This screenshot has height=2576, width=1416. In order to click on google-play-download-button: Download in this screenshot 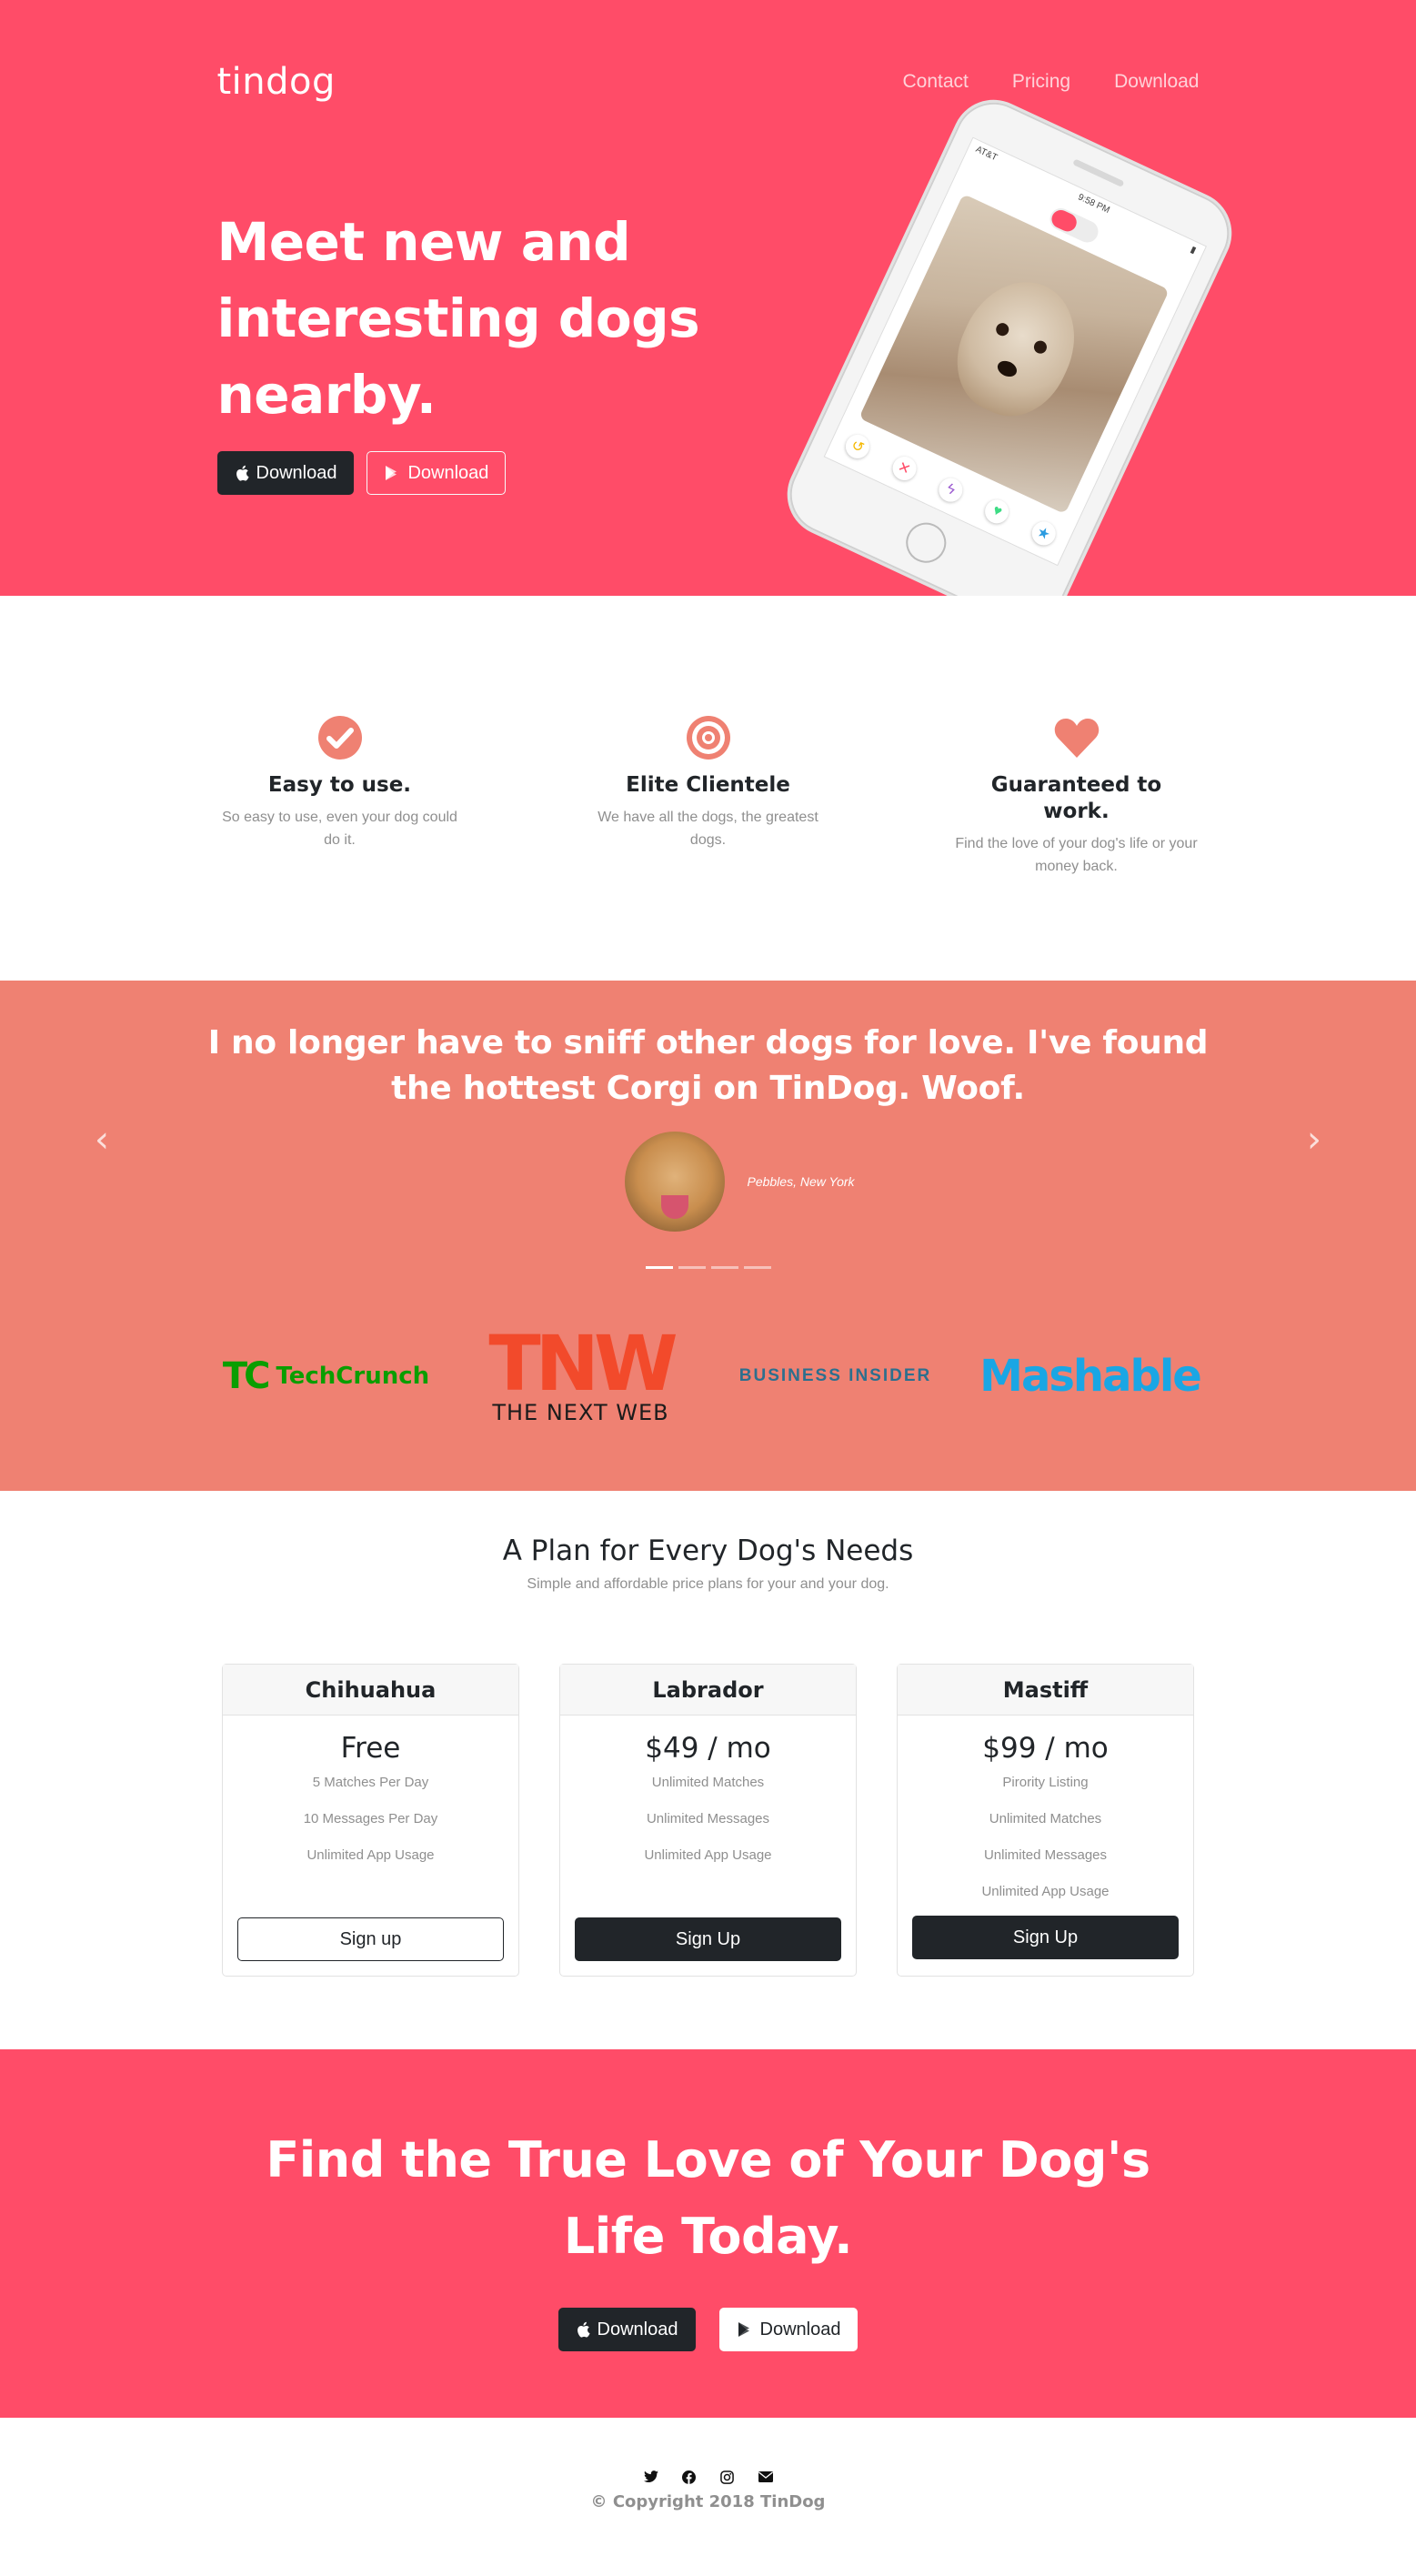, I will do `click(437, 473)`.